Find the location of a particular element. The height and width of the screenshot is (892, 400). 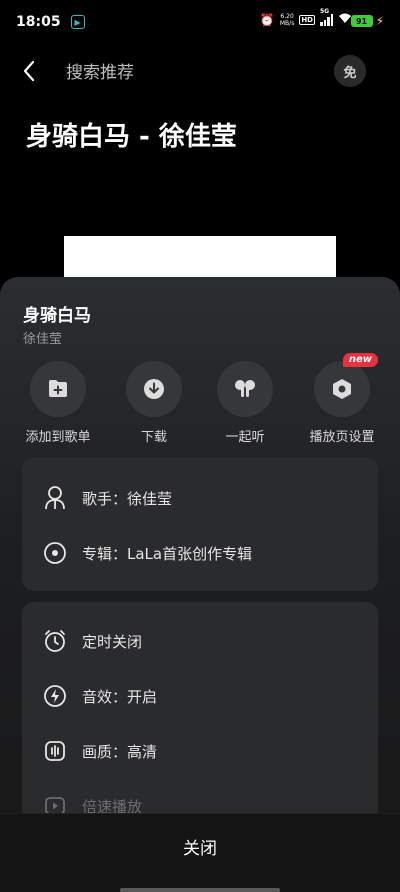

home-indicator is located at coordinates (200, 890).